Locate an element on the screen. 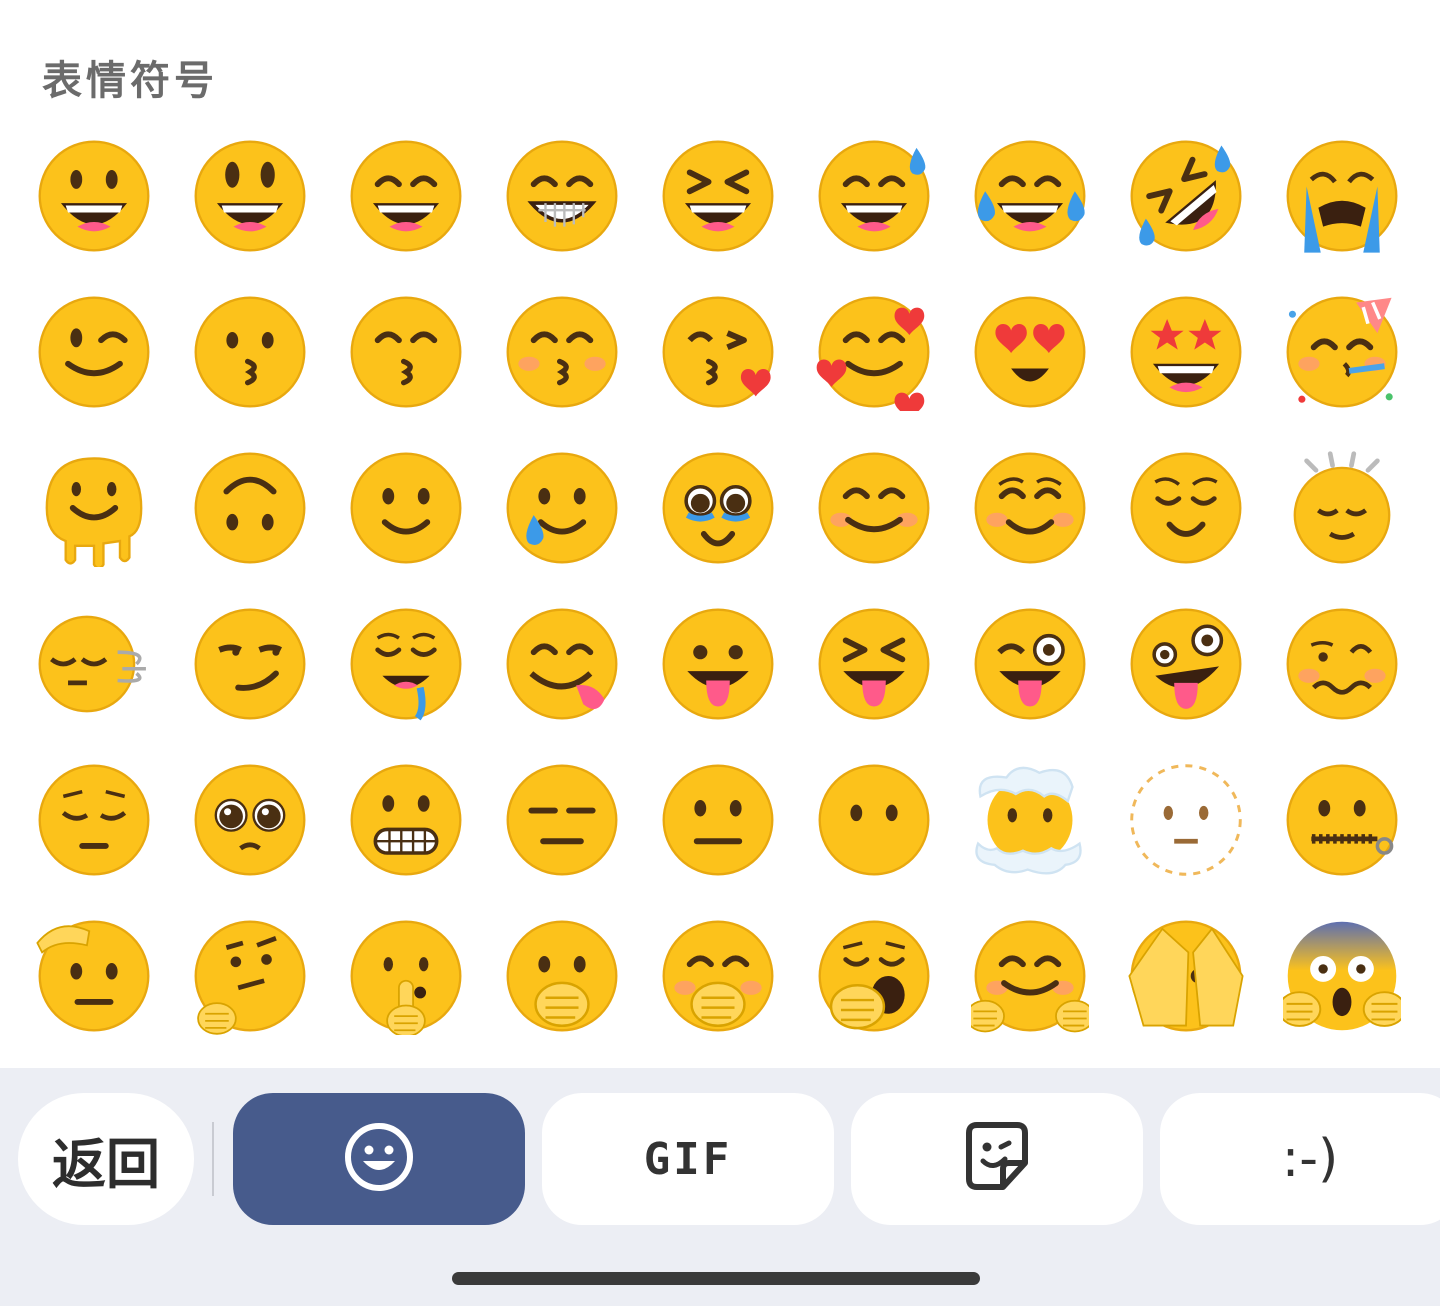 Image resolution: width=1440 pixels, height=1306 pixels. kissing-face-icon is located at coordinates (250, 352).